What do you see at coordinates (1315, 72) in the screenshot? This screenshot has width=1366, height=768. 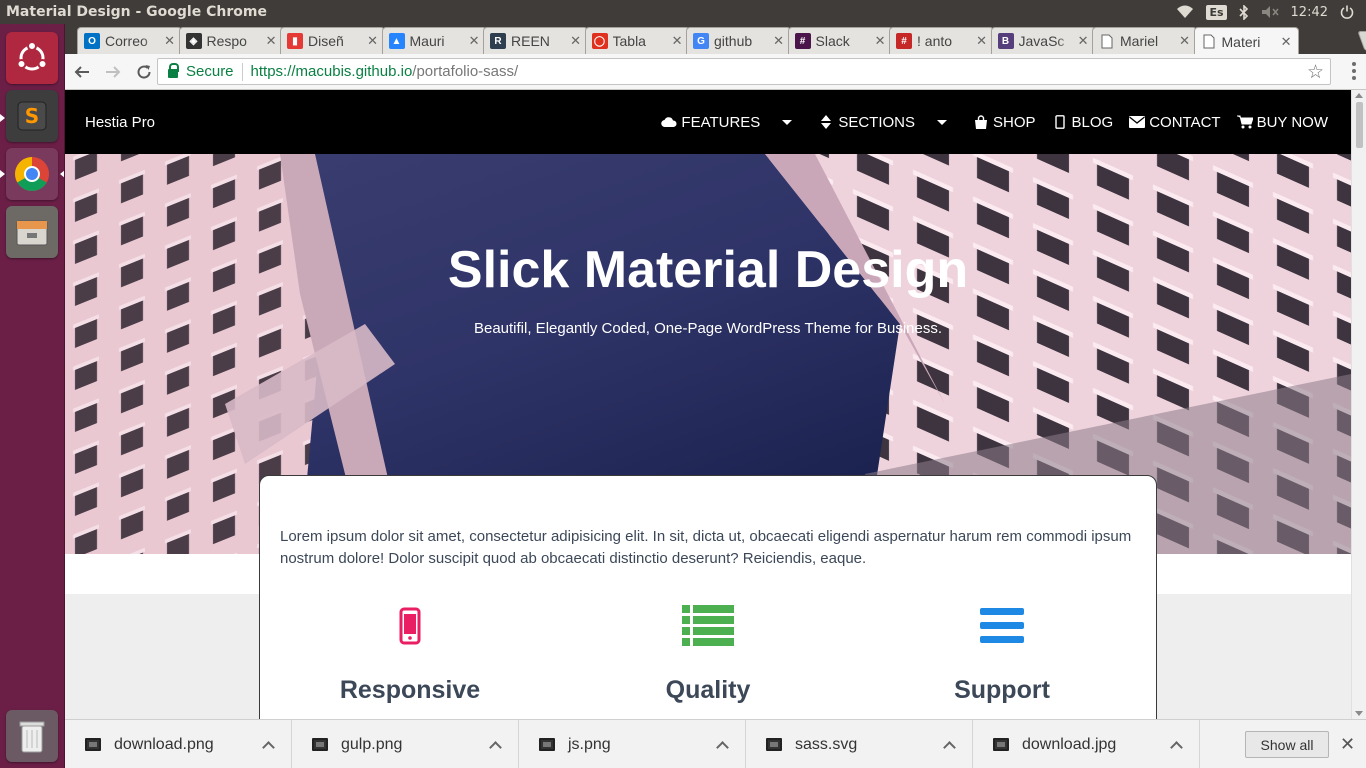 I see `bookmark-star-icon: ☆` at bounding box center [1315, 72].